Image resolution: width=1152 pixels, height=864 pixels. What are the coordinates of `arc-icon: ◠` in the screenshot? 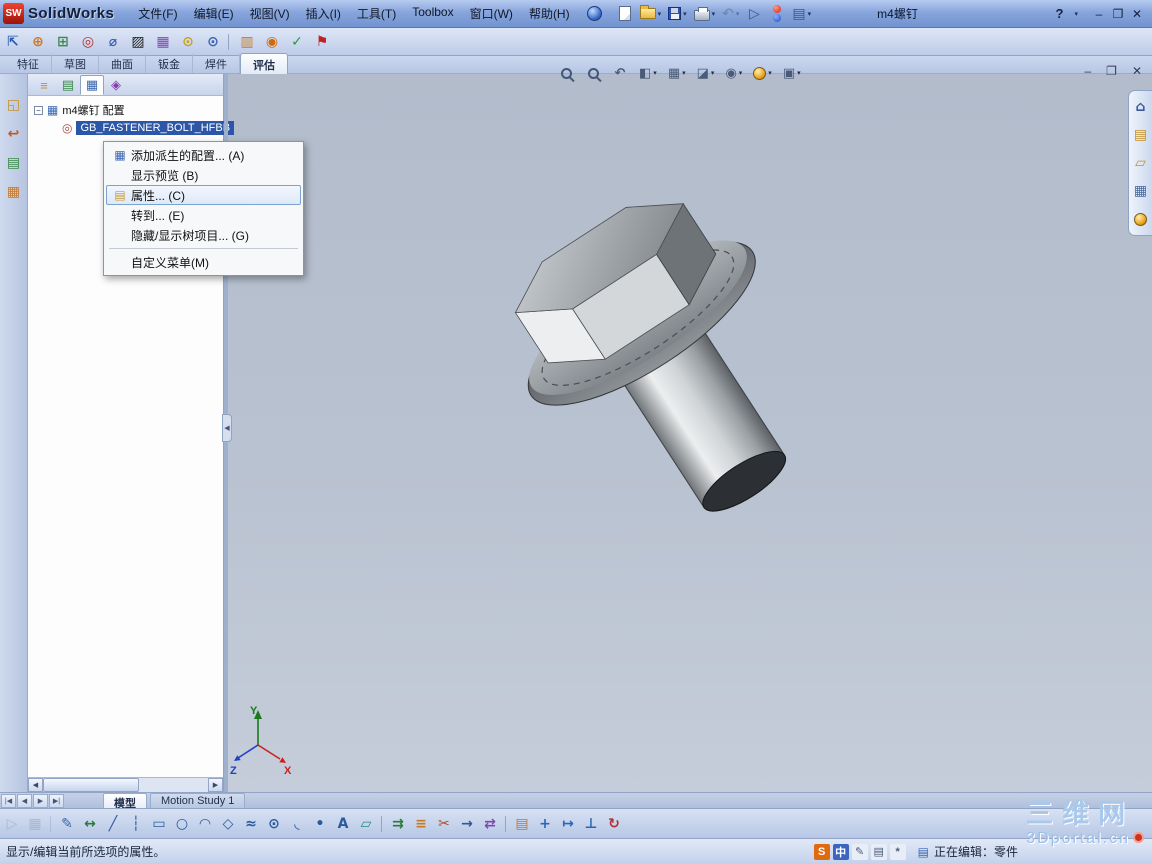 It's located at (205, 824).